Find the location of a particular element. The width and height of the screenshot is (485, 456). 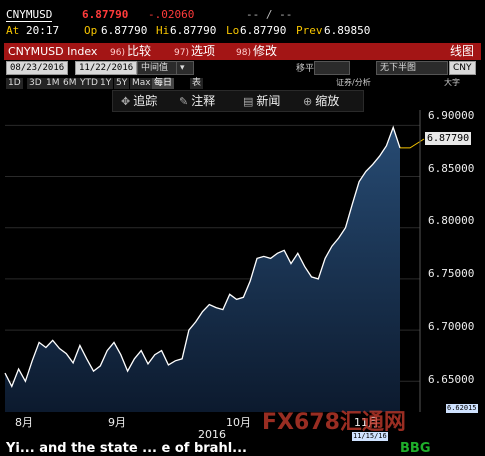

x-tick-label: 9月 is located at coordinates (117, 422).